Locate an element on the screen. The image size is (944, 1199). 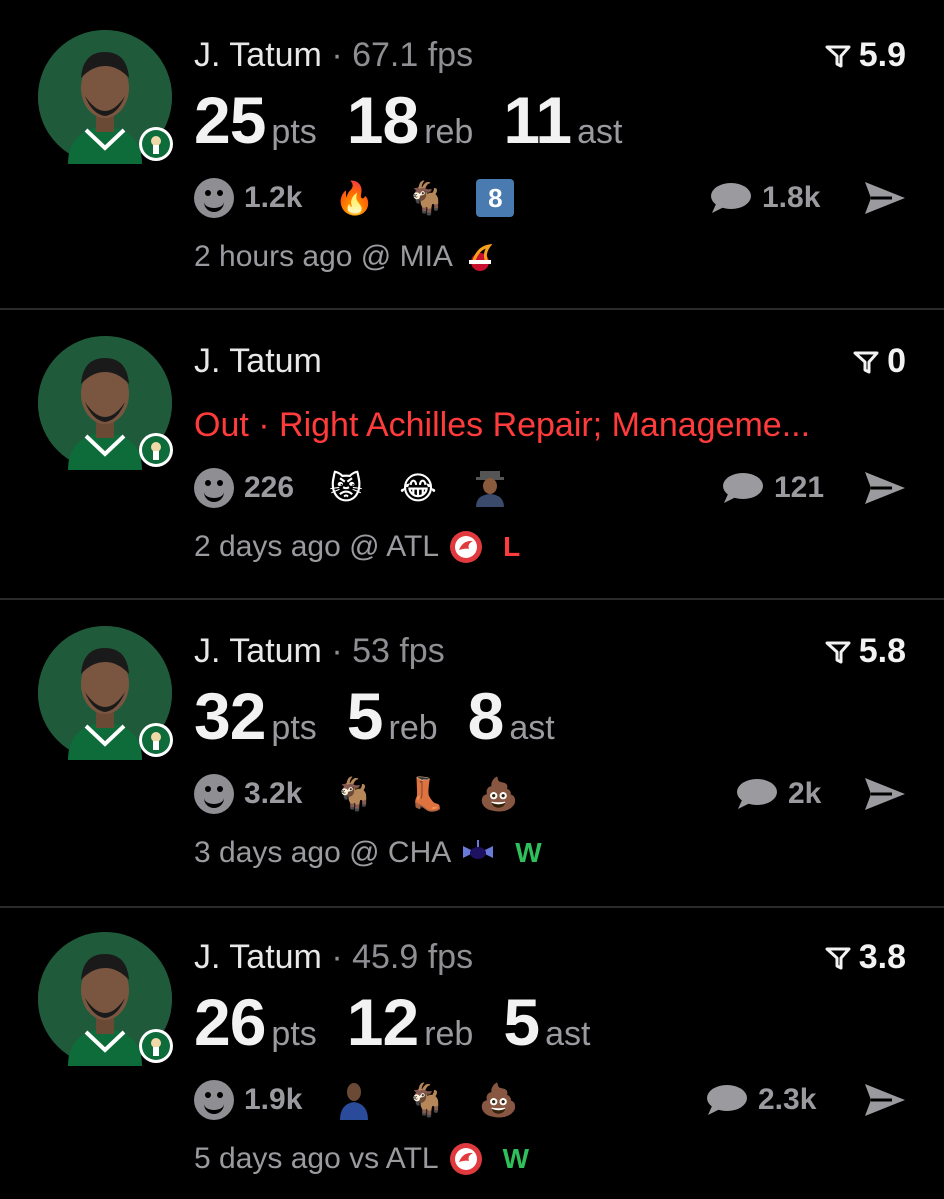
comment-count: 2k is located at coordinates (805, 793).